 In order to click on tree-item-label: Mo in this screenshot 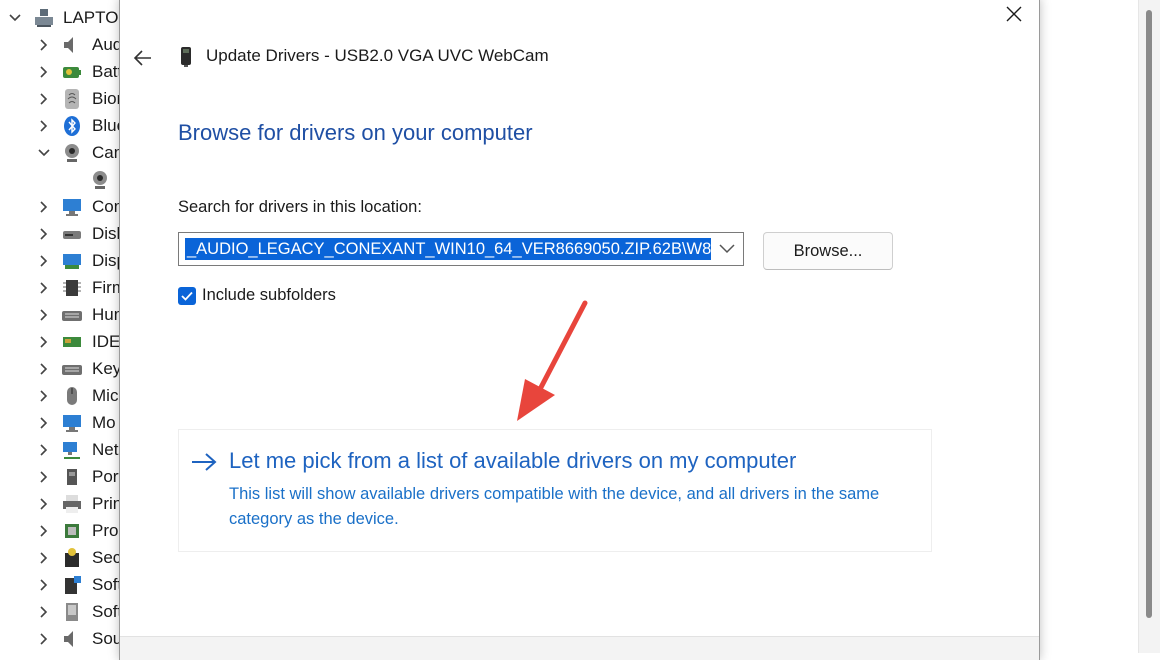, I will do `click(104, 422)`.